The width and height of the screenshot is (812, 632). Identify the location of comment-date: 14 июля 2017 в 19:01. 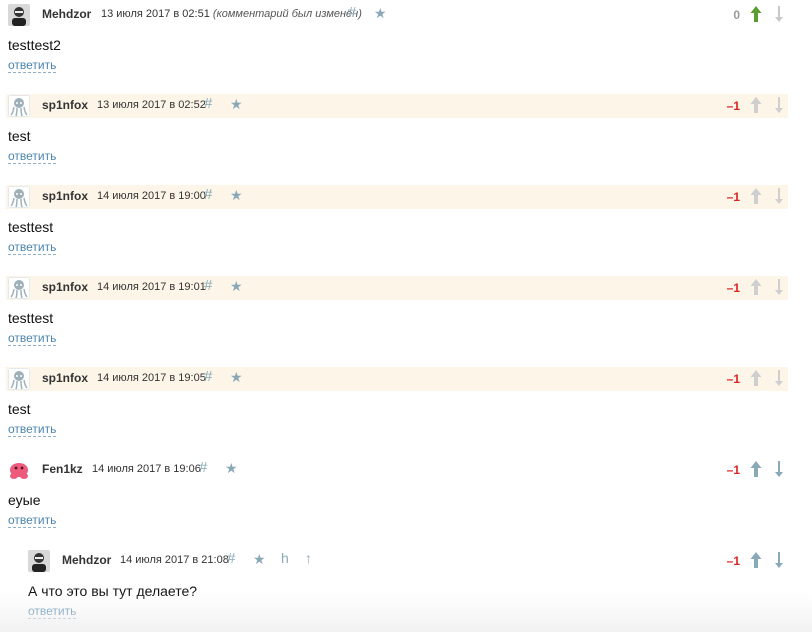
(151, 287).